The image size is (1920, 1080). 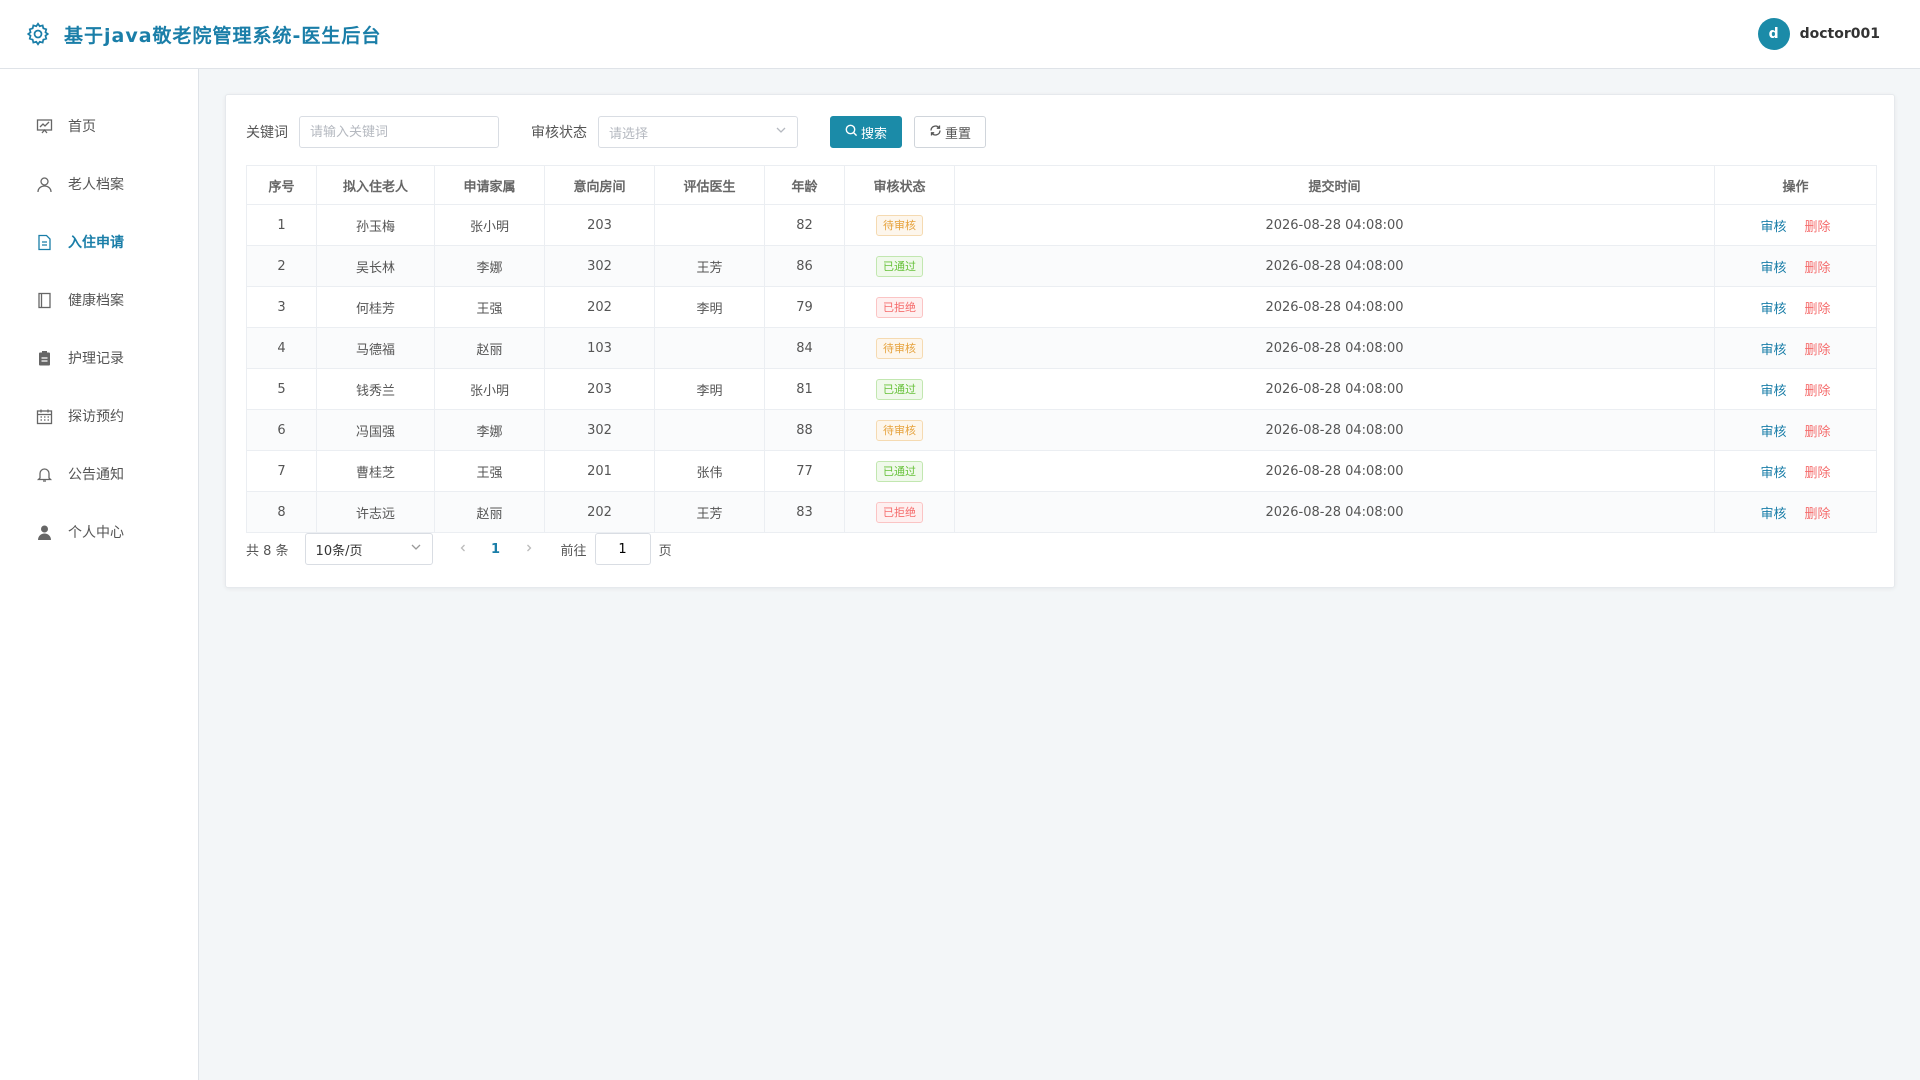 I want to click on table-row: 2 吴长林 李娜 302 王芳 86 已通过 2026-08-28 04:08:00 审核 删除, so click(x=1061, y=266).